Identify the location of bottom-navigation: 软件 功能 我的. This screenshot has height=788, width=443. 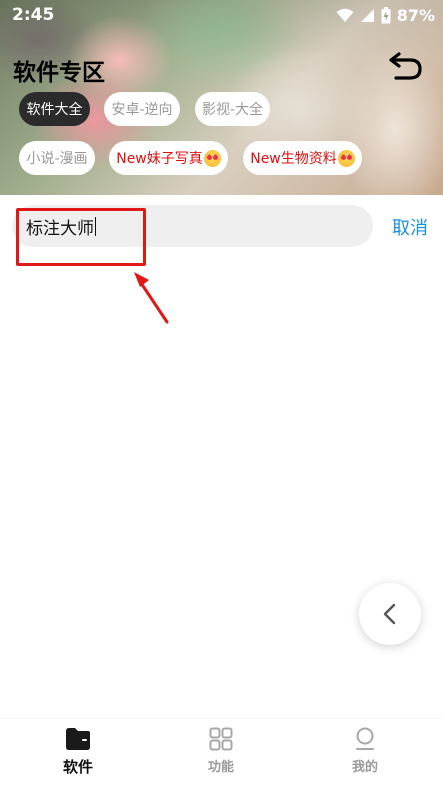
(221, 753).